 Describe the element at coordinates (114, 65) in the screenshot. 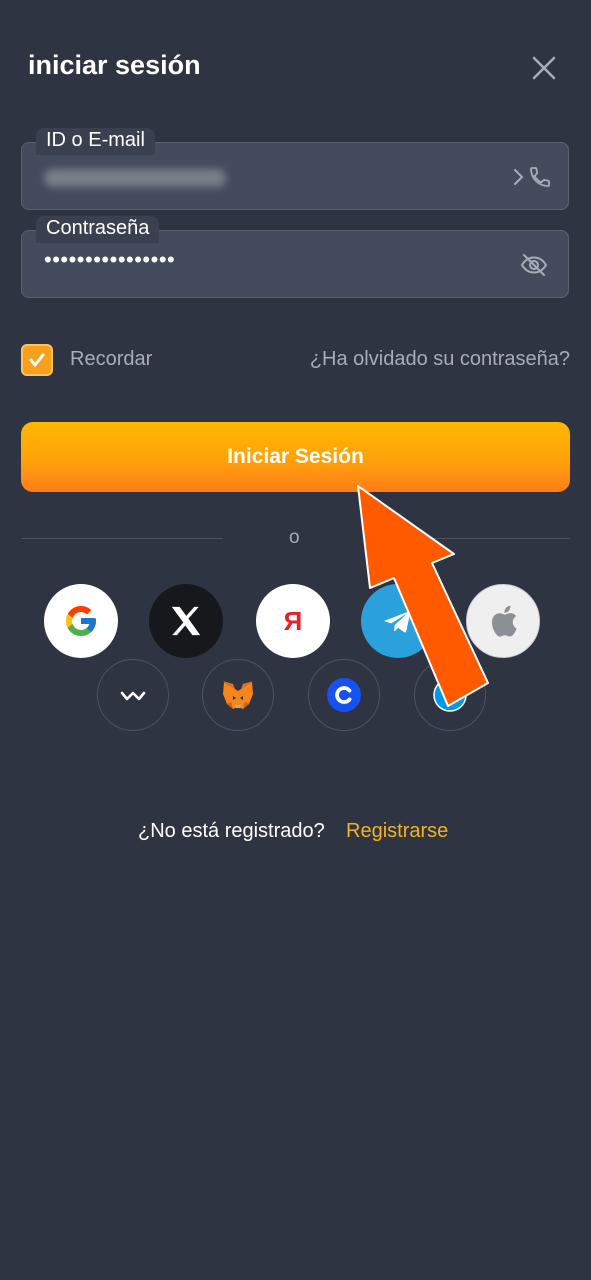

I see `page-title: iniciar sesión` at that location.